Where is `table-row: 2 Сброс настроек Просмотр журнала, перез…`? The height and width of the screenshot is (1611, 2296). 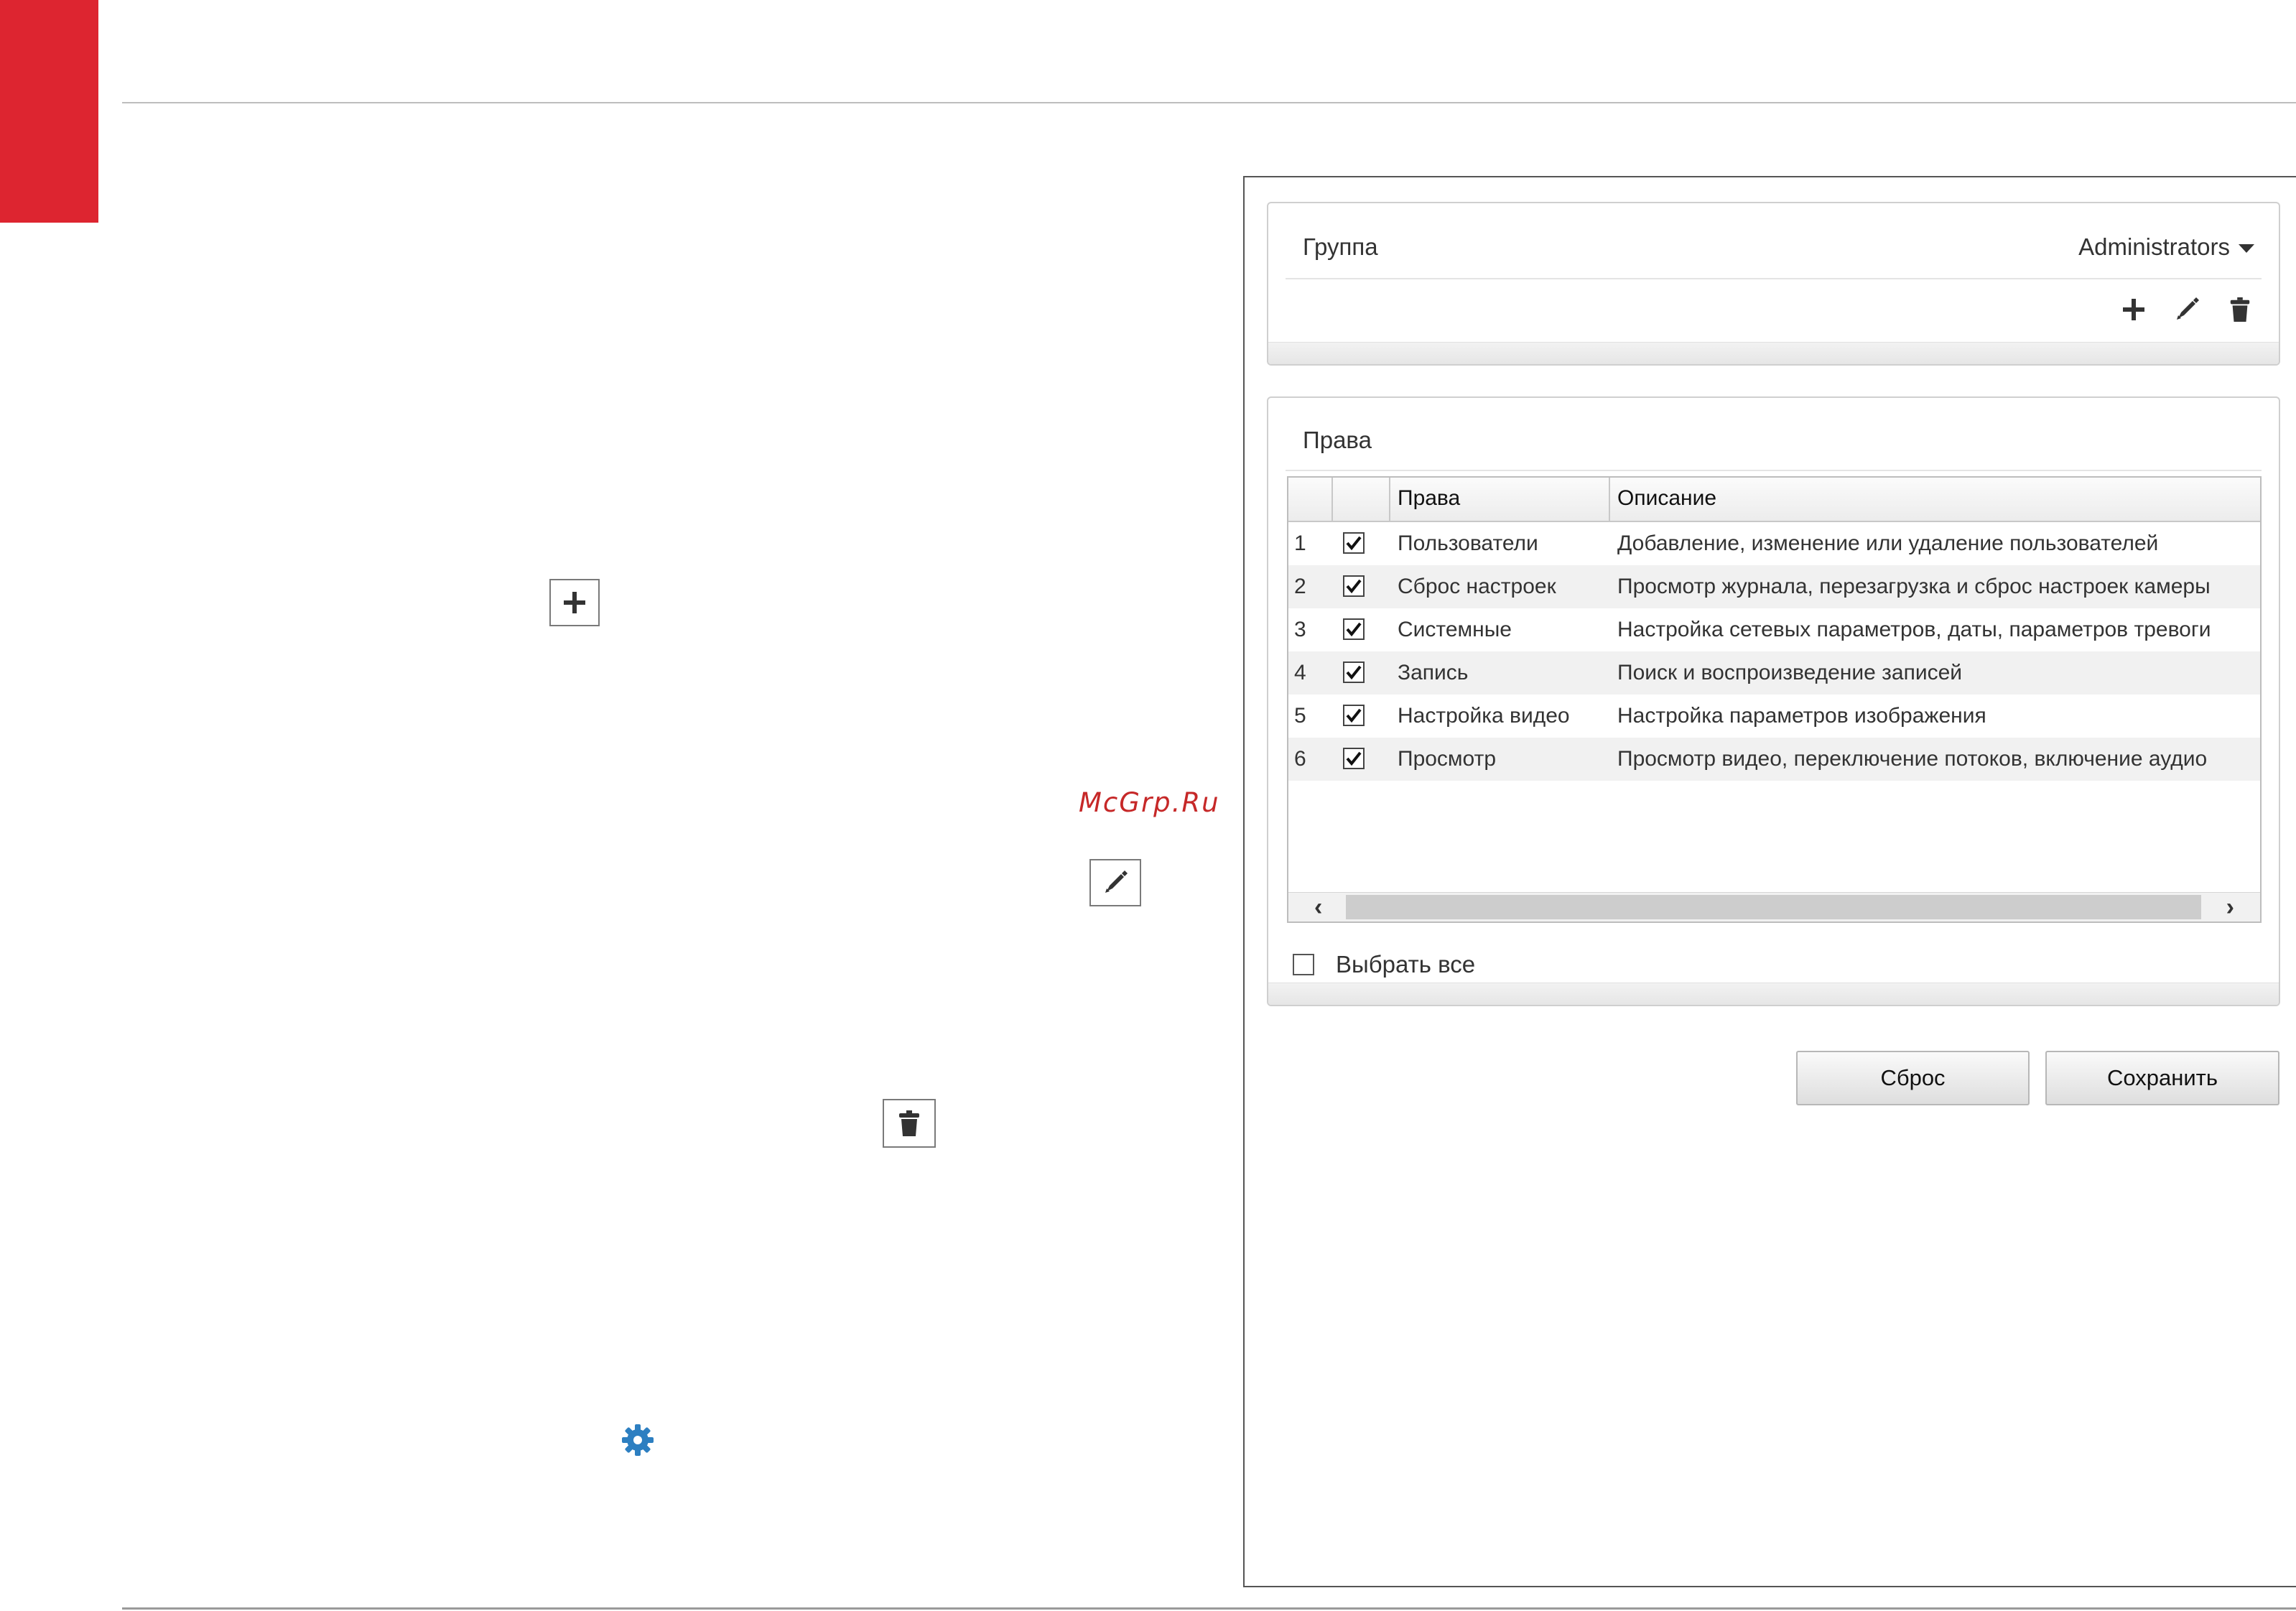 table-row: 2 Сброс настроек Просмотр журнала, перез… is located at coordinates (1774, 586).